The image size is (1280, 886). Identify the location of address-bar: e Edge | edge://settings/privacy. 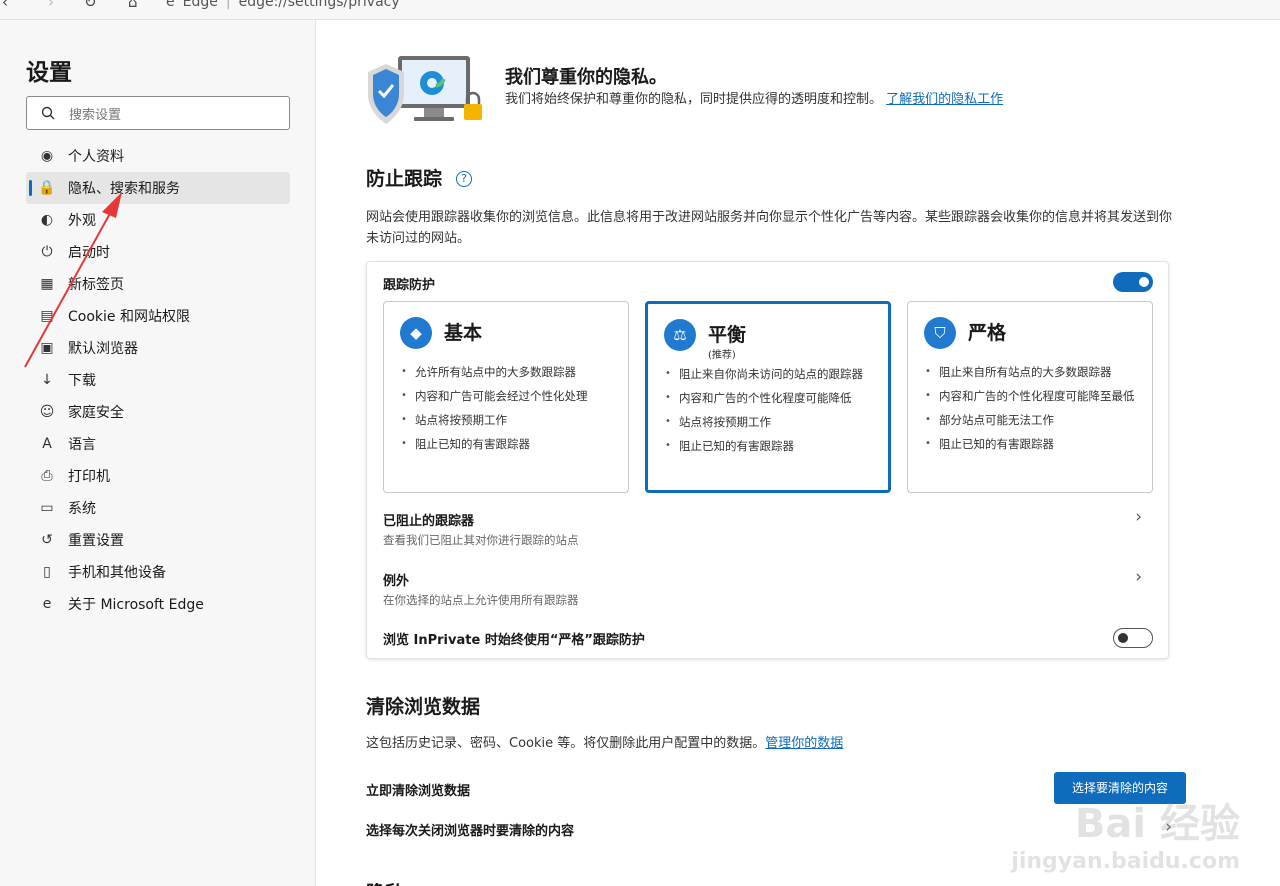
(283, 5).